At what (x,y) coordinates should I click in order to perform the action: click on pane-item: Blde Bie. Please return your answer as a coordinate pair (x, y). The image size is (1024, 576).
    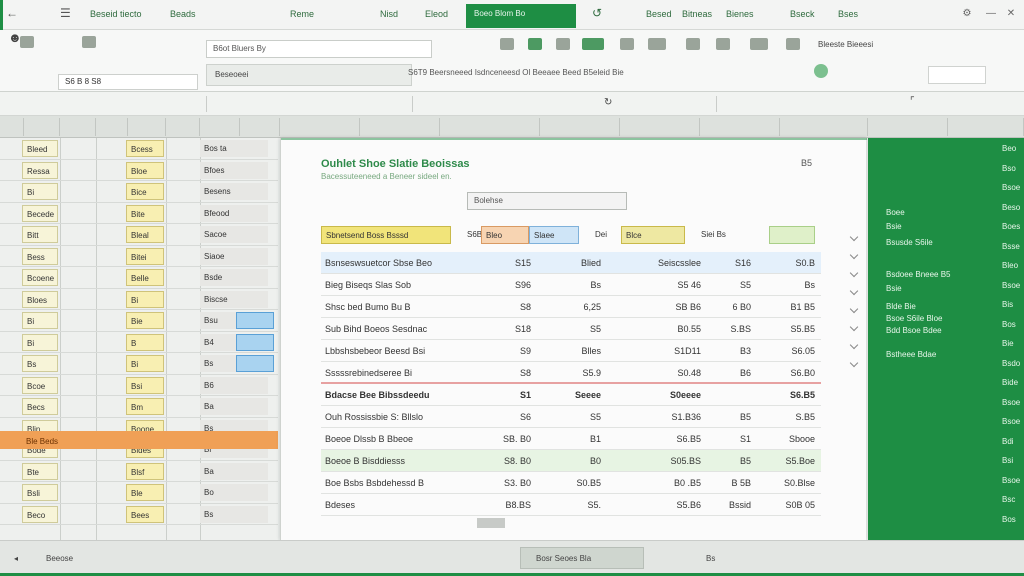
    Looking at the image, I should click on (901, 306).